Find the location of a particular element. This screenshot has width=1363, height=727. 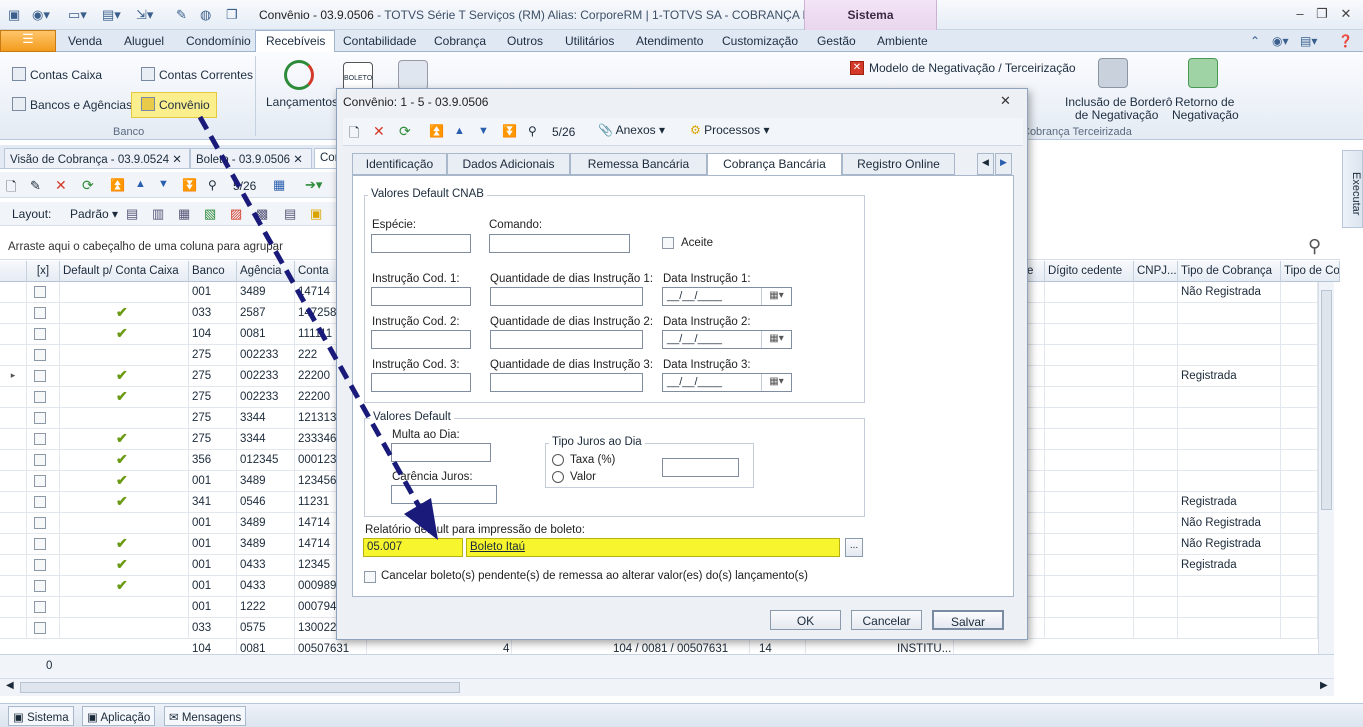

last-record-icon: ⏬ is located at coordinates (189, 185).